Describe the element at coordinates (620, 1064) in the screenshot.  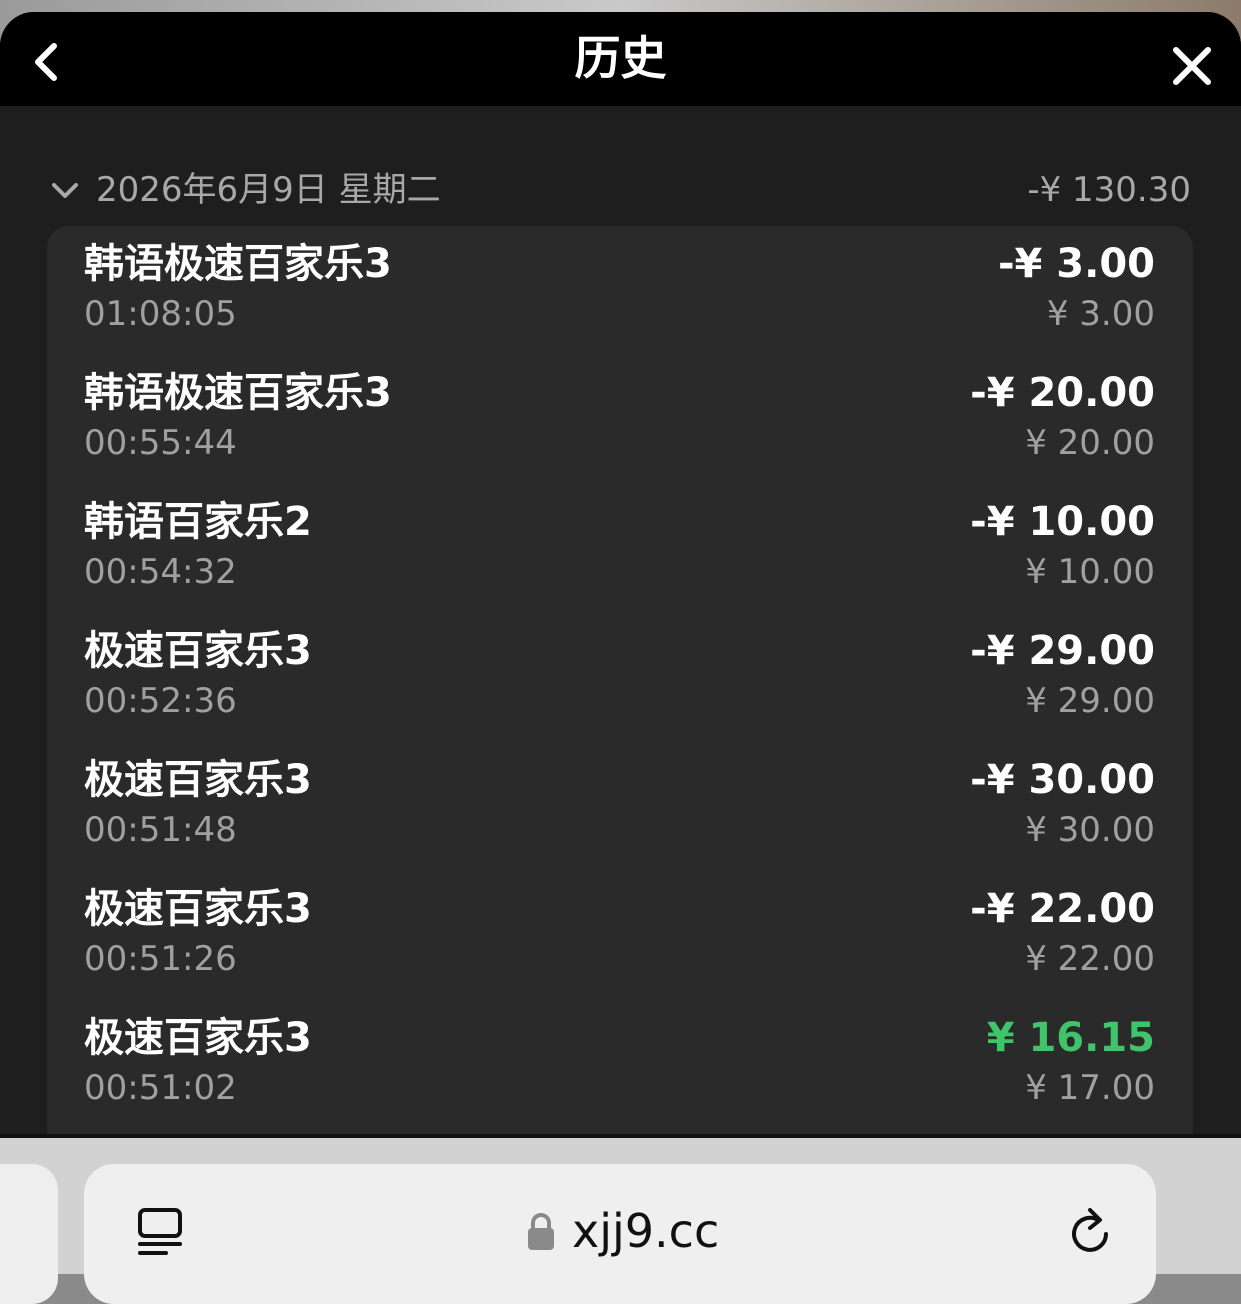
I see `list-item: 极速百家乐3 00:51:02 ¥ 16.15 ¥ 17.00` at that location.